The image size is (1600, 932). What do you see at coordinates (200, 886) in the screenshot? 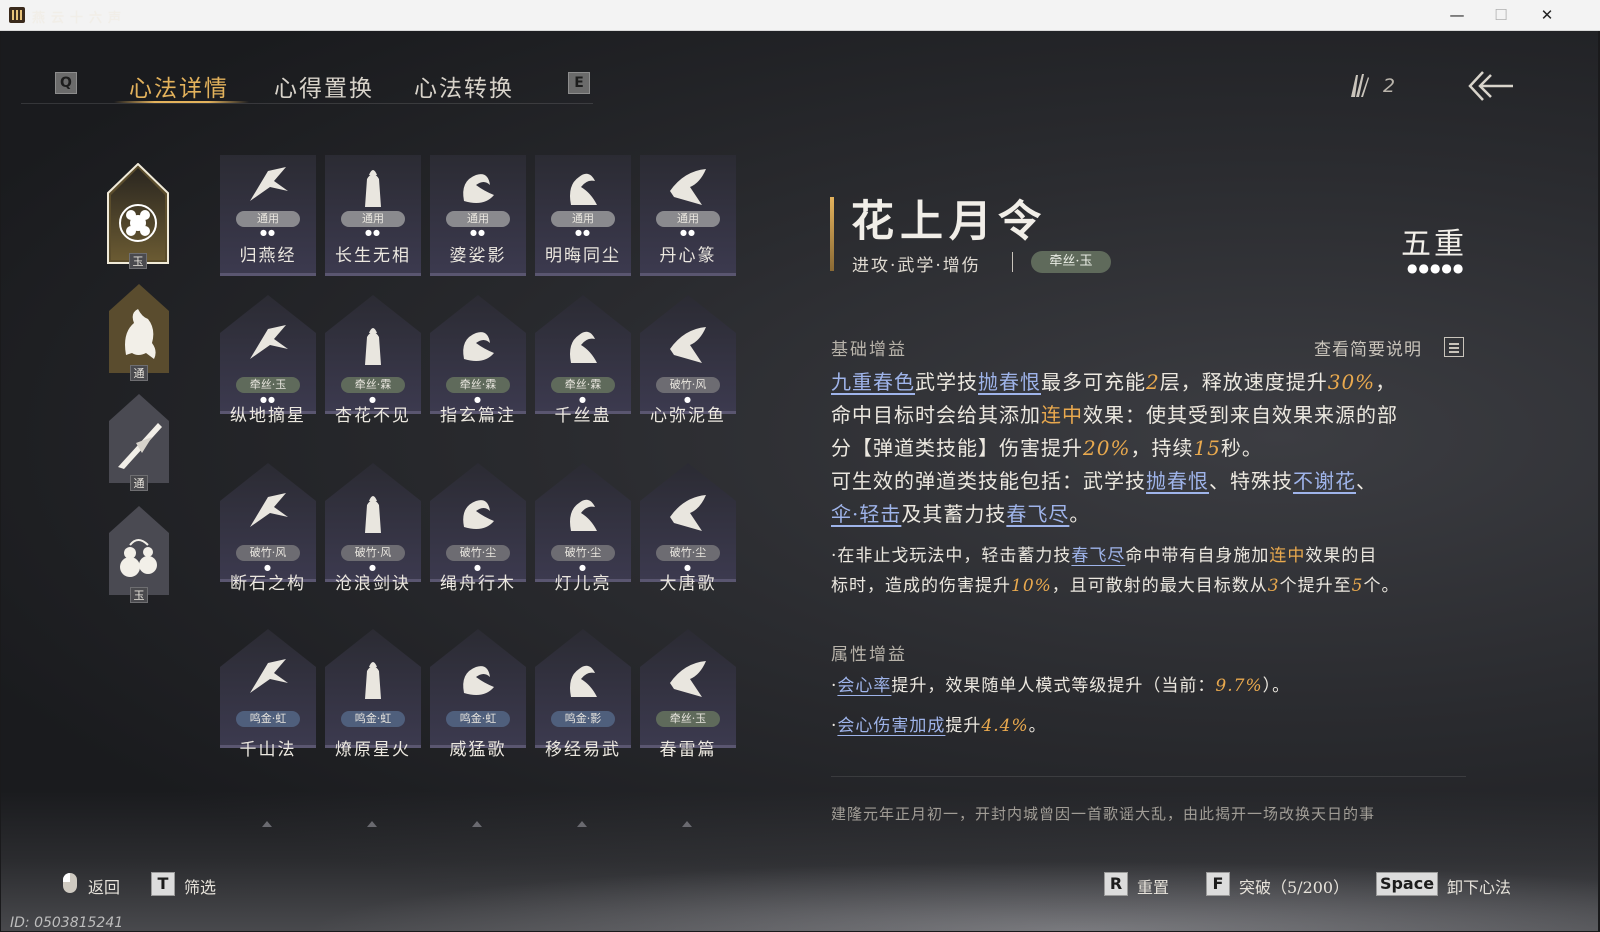
I see `filter-hint: 筛选` at bounding box center [200, 886].